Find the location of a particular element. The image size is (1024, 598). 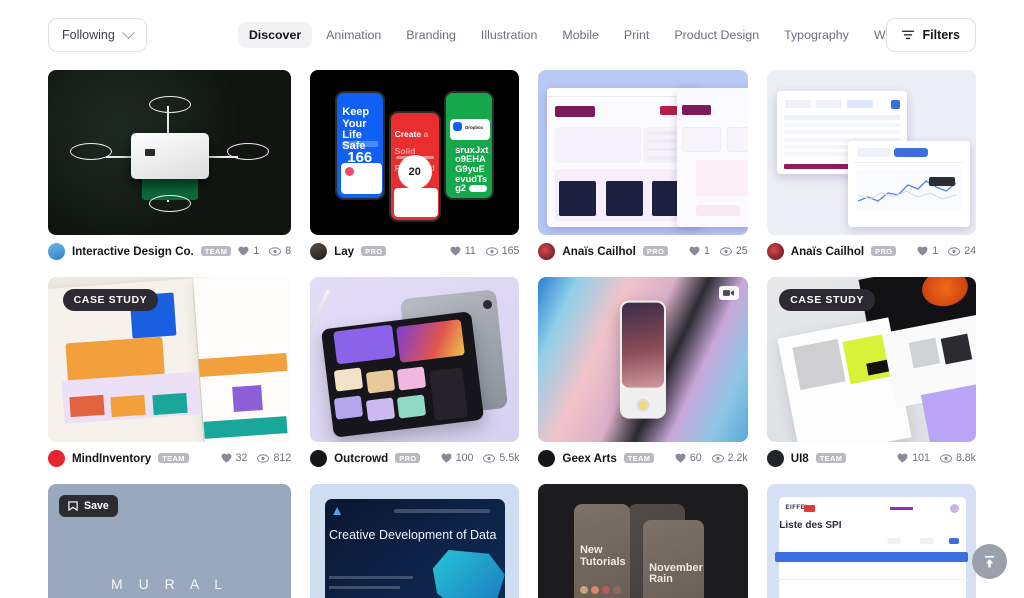

case-study-badge: CASE STUDY is located at coordinates (110, 299).